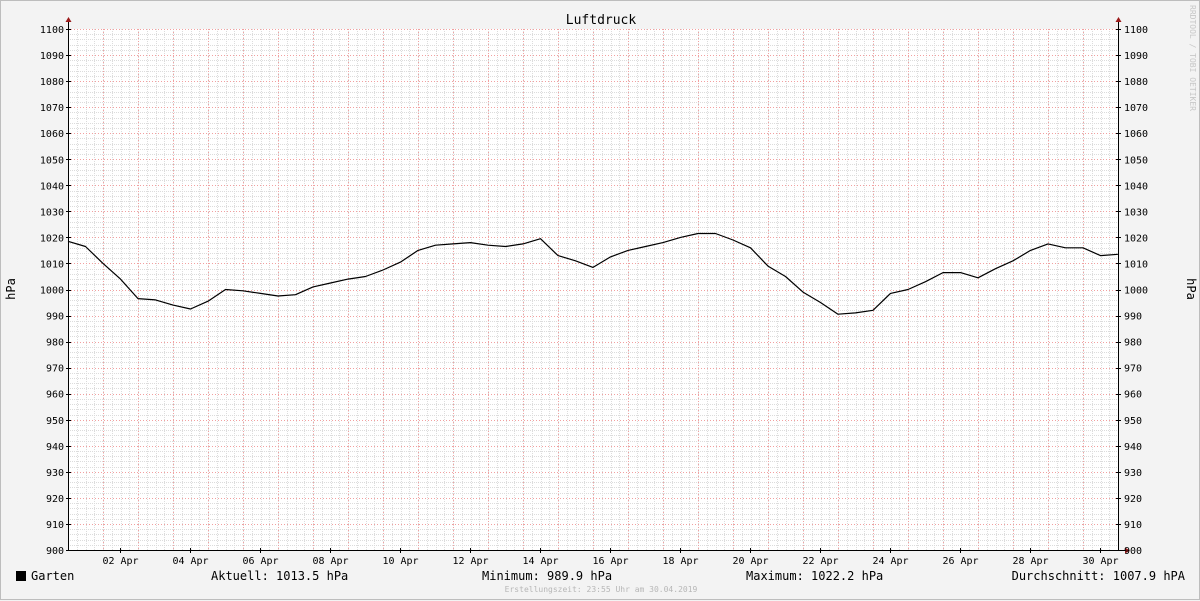 This screenshot has height=601, width=1200. I want to click on y-tick-label-right: 1010, so click(1136, 264).